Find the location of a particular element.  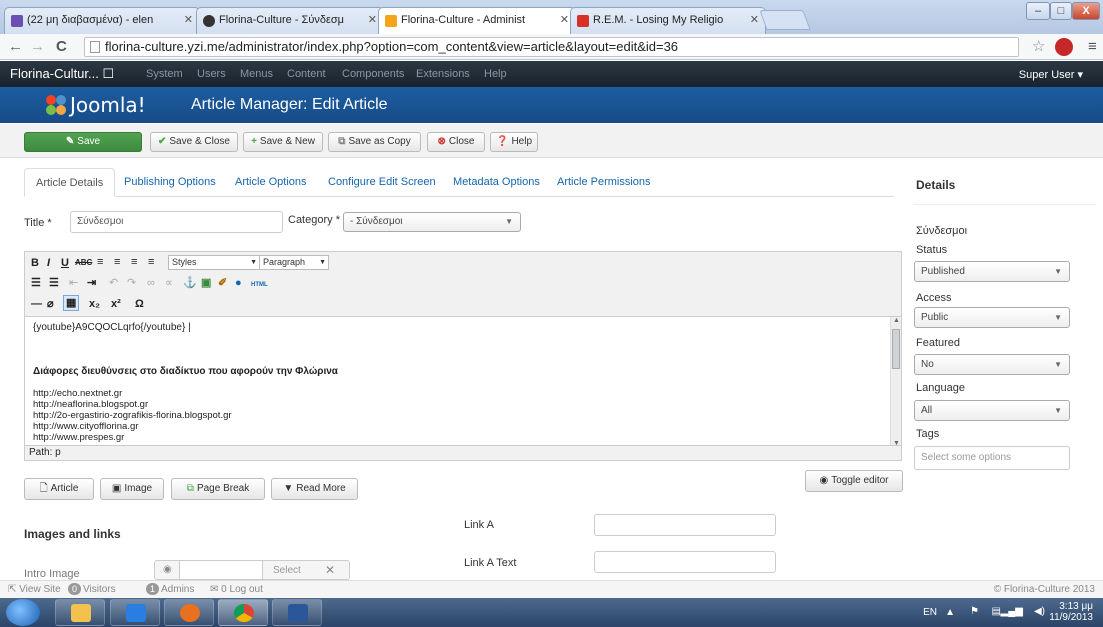

close-button: ⊗ Close is located at coordinates (456, 142).